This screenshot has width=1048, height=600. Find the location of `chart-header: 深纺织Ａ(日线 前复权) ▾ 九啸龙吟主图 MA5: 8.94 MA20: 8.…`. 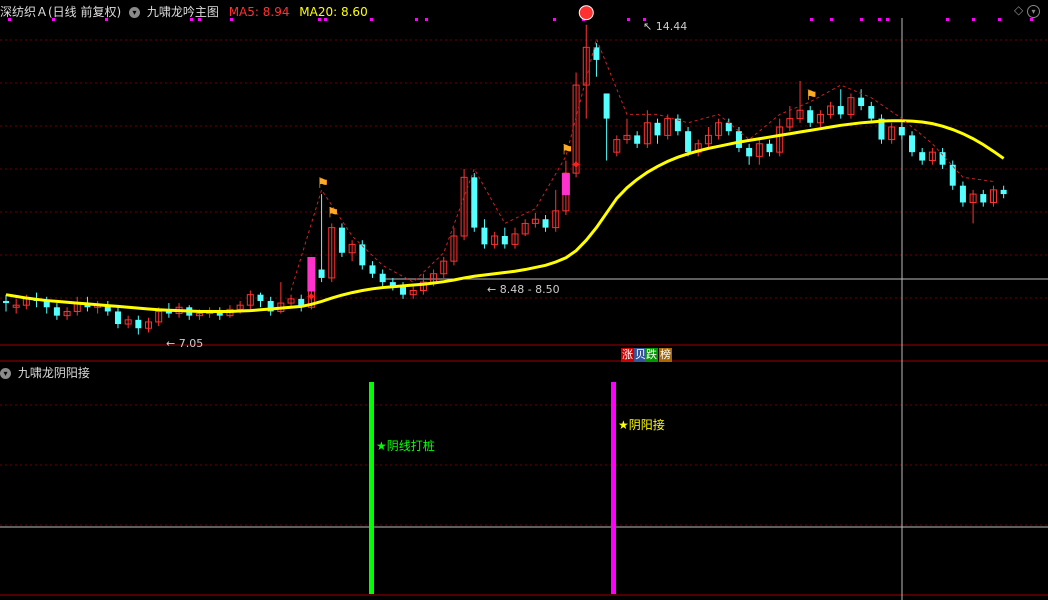

chart-header: 深纺织Ａ(日线 前复权) ▾ 九啸龙吟主图 MA5: 8.94 MA20: 8.… is located at coordinates (184, 11).